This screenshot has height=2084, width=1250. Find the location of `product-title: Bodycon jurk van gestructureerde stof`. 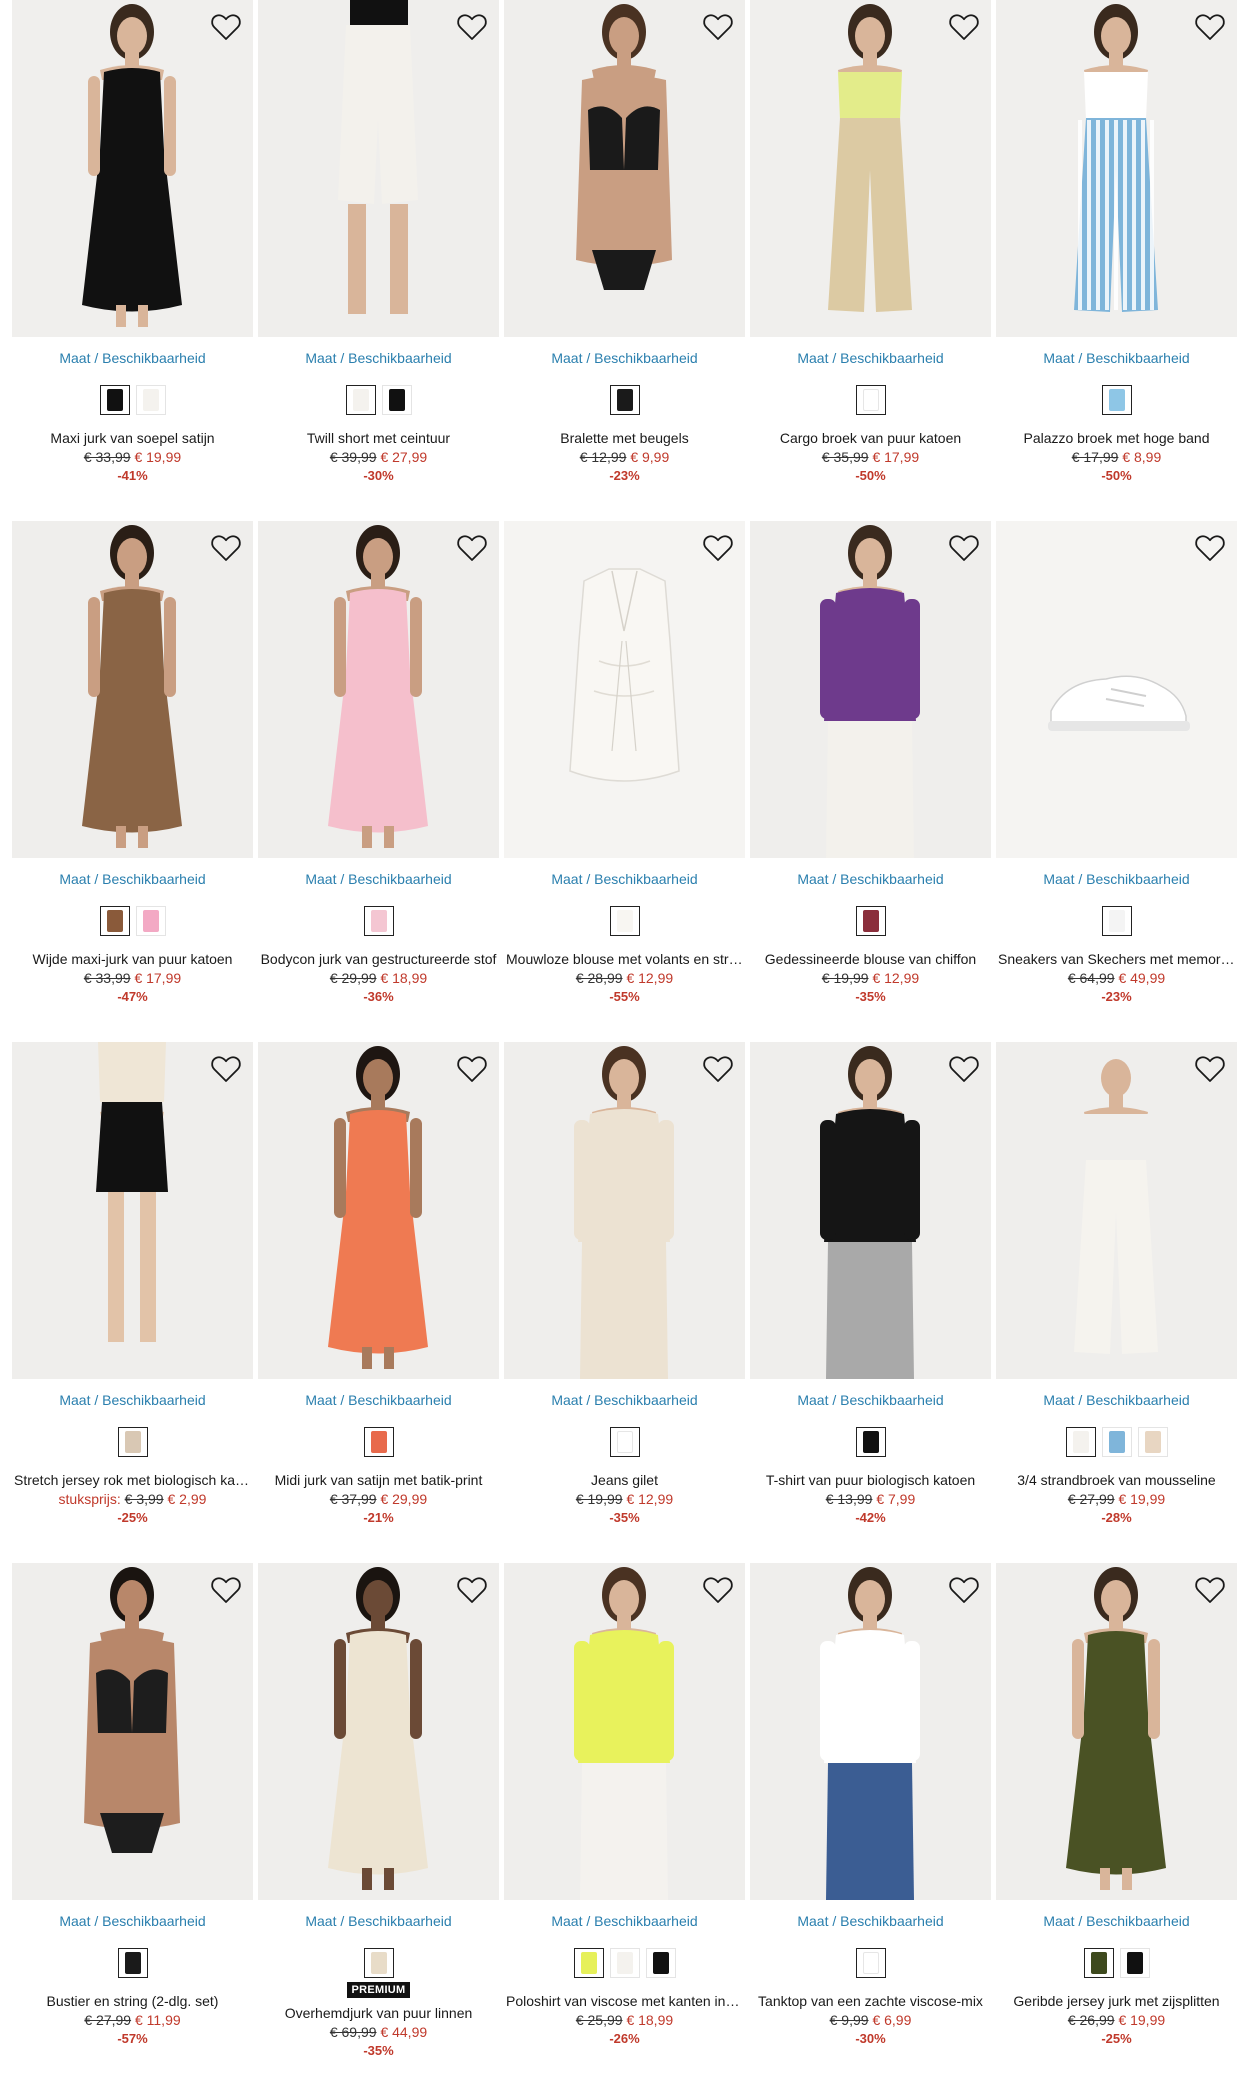

product-title: Bodycon jurk van gestructureerde stof is located at coordinates (378, 959).